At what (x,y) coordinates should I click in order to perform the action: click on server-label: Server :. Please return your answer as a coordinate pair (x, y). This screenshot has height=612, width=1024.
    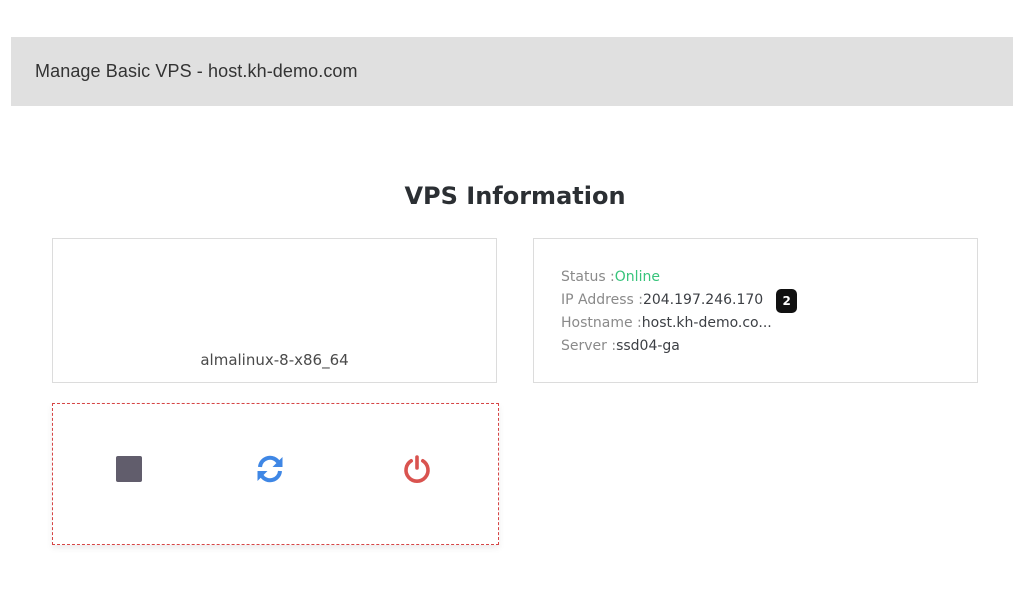
    Looking at the image, I should click on (589, 346).